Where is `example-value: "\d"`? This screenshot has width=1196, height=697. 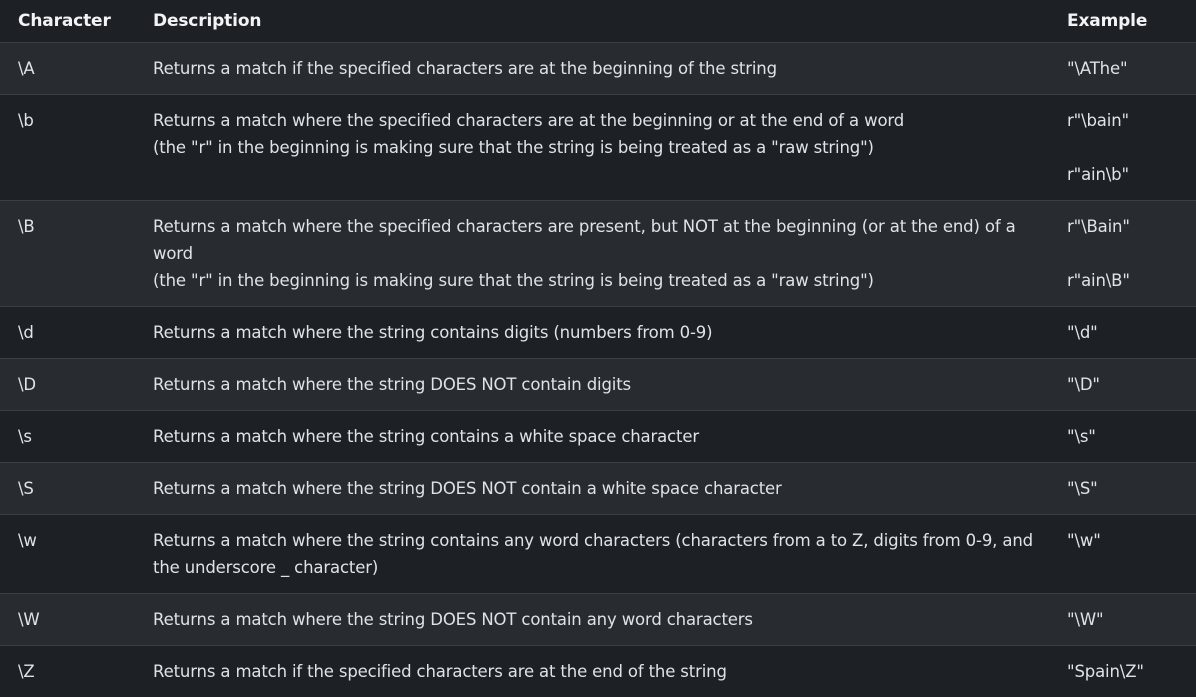 example-value: "\d" is located at coordinates (1131, 332).